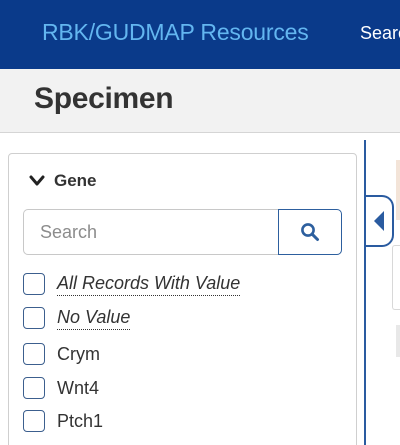 The height and width of the screenshot is (445, 400). I want to click on chevron-down-icon, so click(37, 180).